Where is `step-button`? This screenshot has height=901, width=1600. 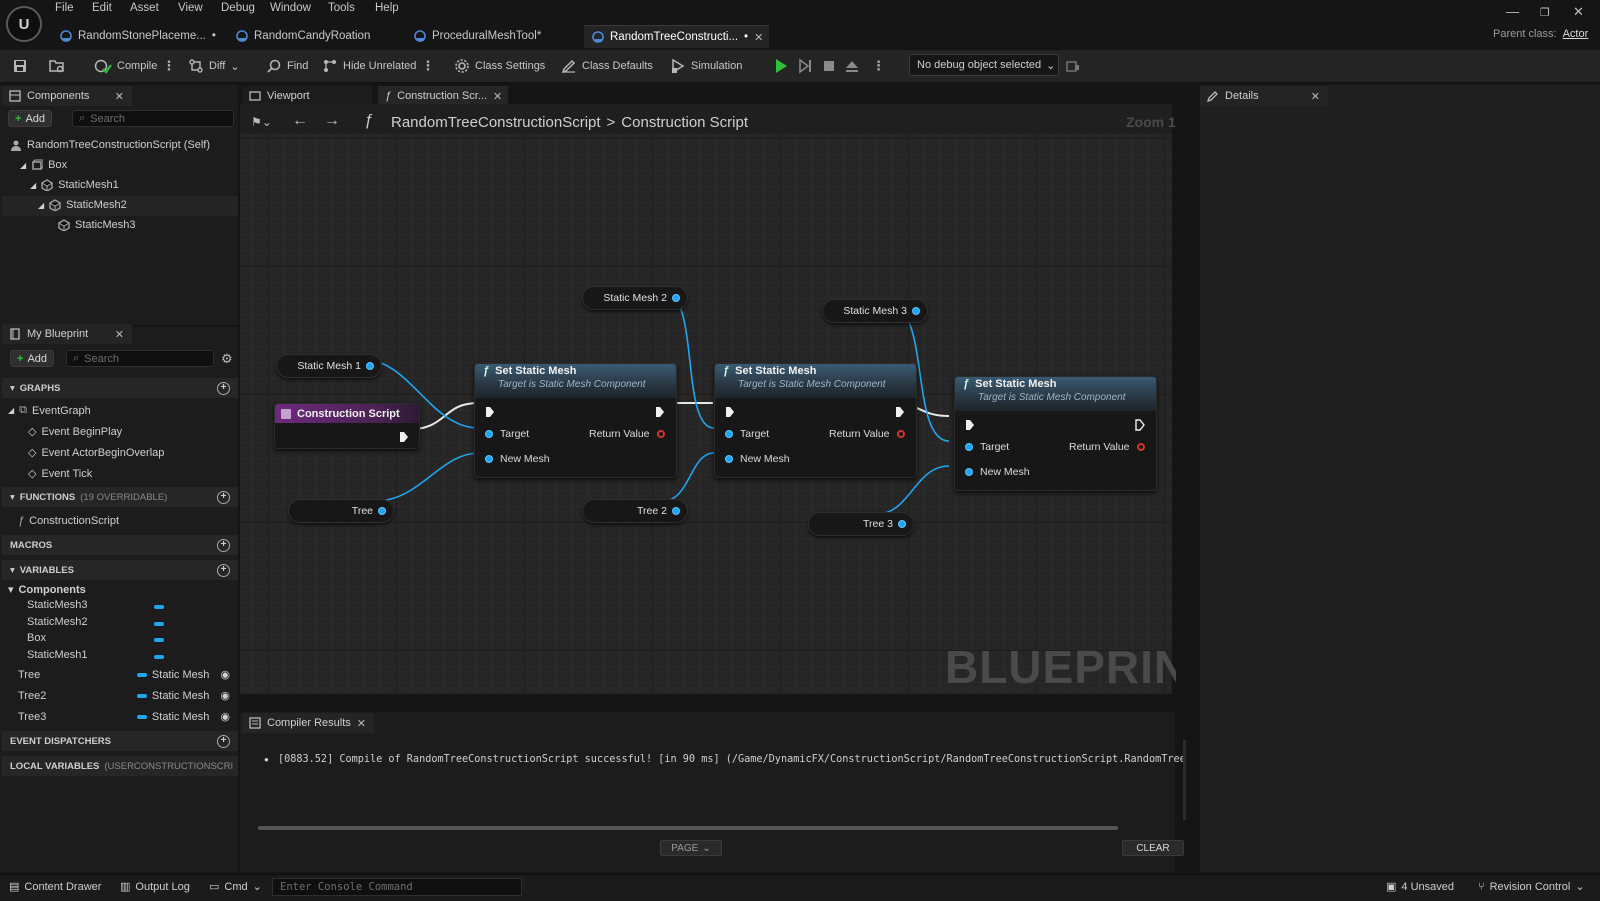
step-button is located at coordinates (805, 66).